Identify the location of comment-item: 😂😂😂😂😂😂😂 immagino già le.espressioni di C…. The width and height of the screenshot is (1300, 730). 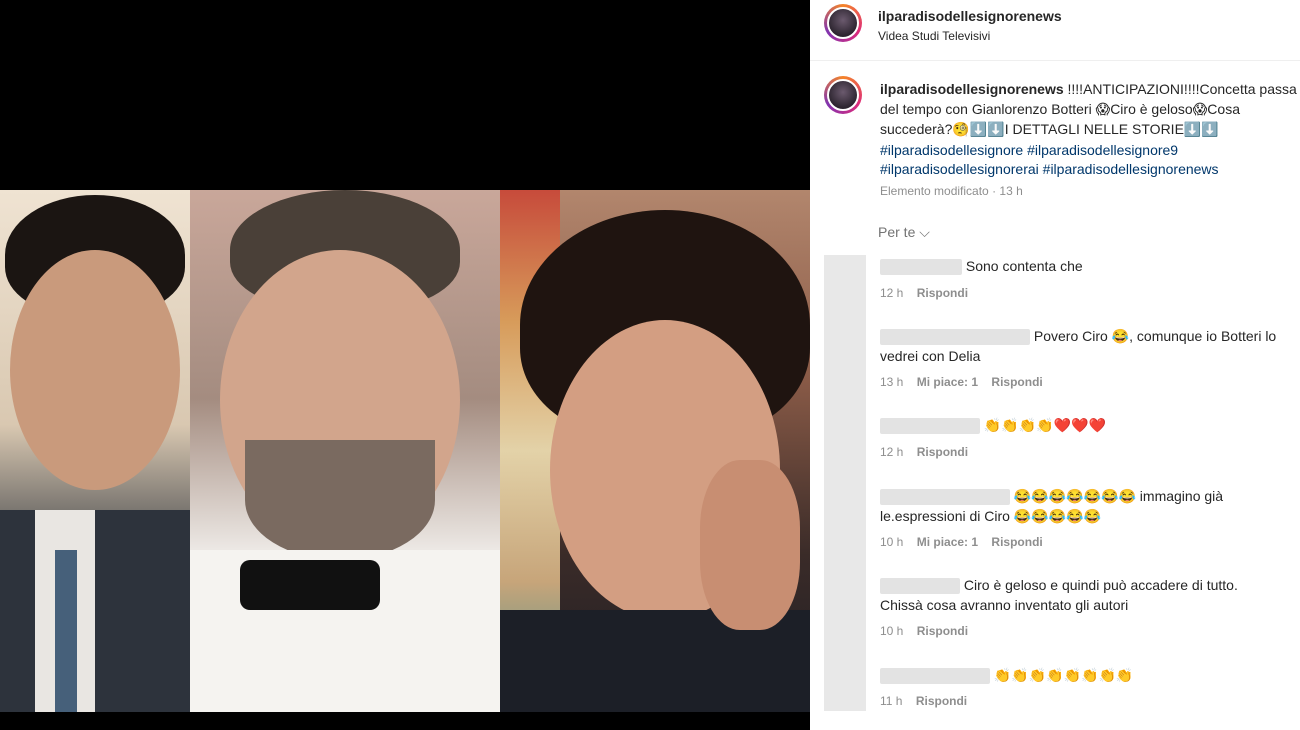
(1090, 506).